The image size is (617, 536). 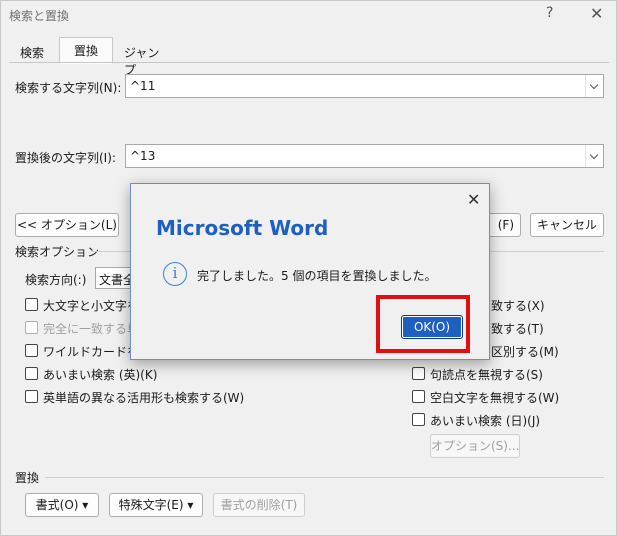 I want to click on checkbox-label: 英単語の異なる活用形も検索する(W), so click(x=144, y=398).